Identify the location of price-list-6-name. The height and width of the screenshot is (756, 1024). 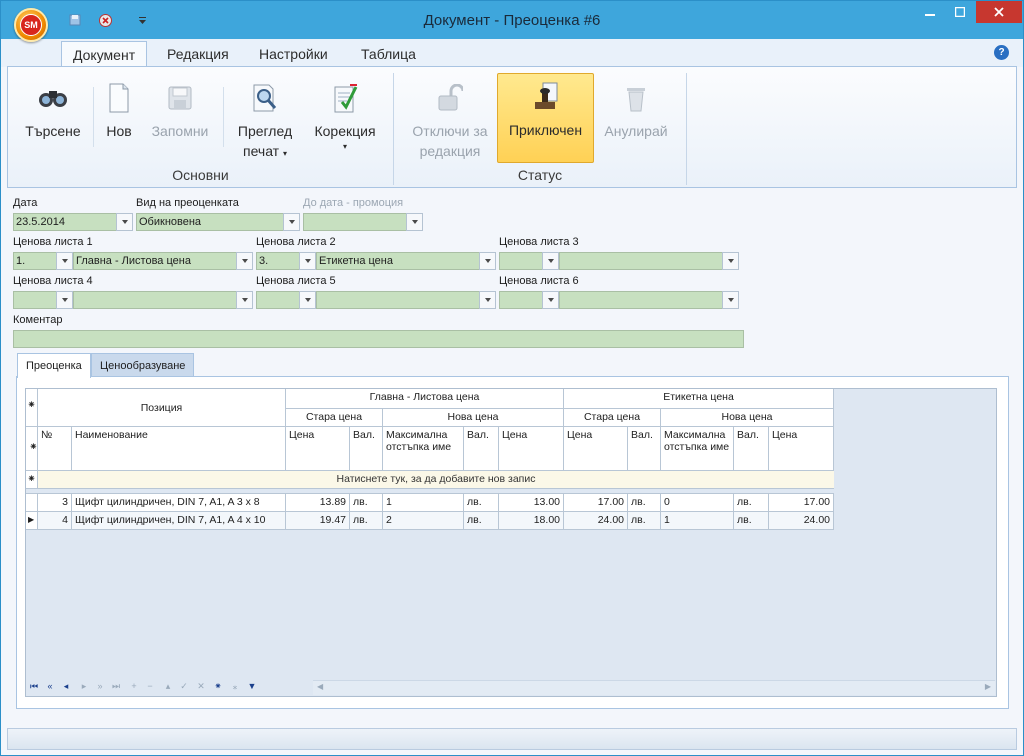
(641, 300).